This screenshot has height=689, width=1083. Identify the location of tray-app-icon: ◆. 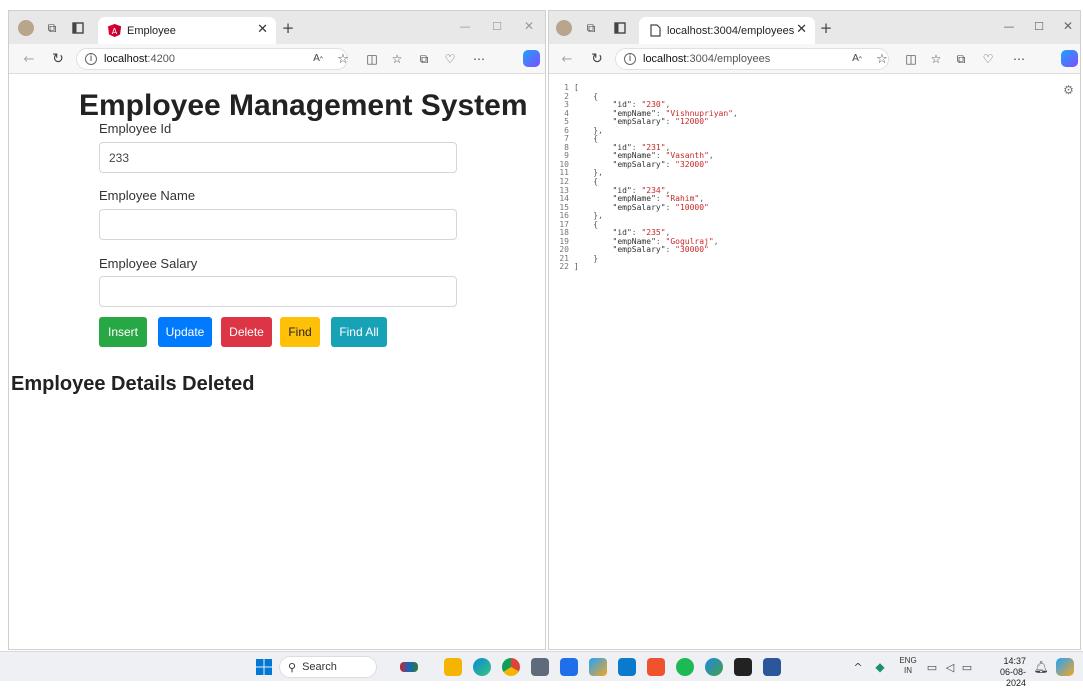
(880, 667).